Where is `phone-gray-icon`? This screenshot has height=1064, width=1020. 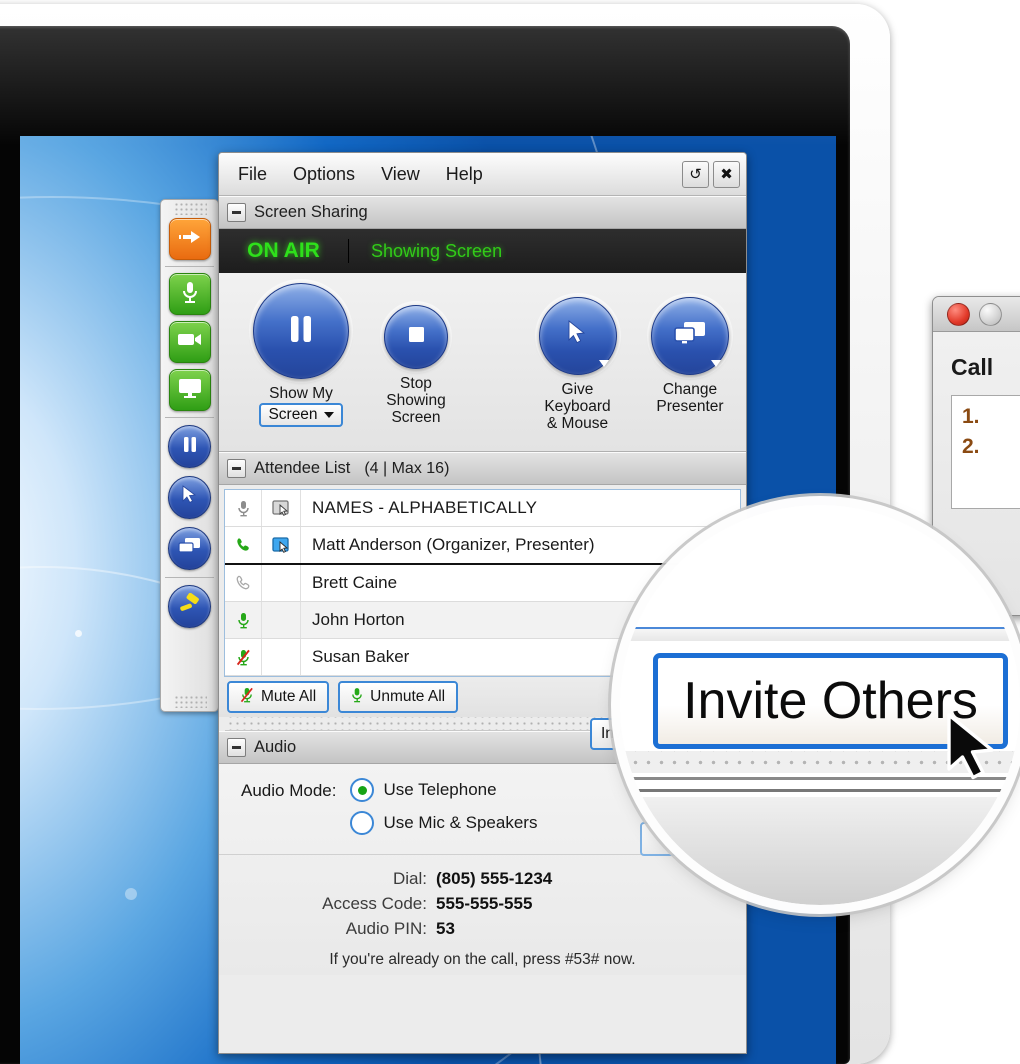 phone-gray-icon is located at coordinates (243, 583).